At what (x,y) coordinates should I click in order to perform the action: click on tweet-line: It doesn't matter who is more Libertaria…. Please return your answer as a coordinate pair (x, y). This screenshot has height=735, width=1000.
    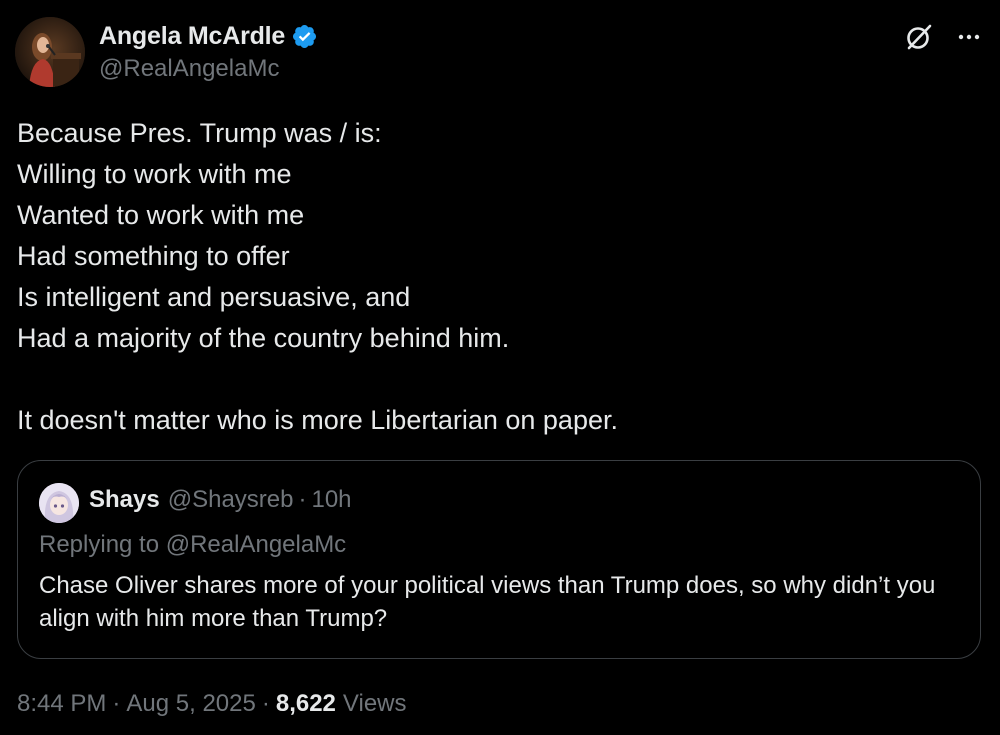
    Looking at the image, I should click on (317, 420).